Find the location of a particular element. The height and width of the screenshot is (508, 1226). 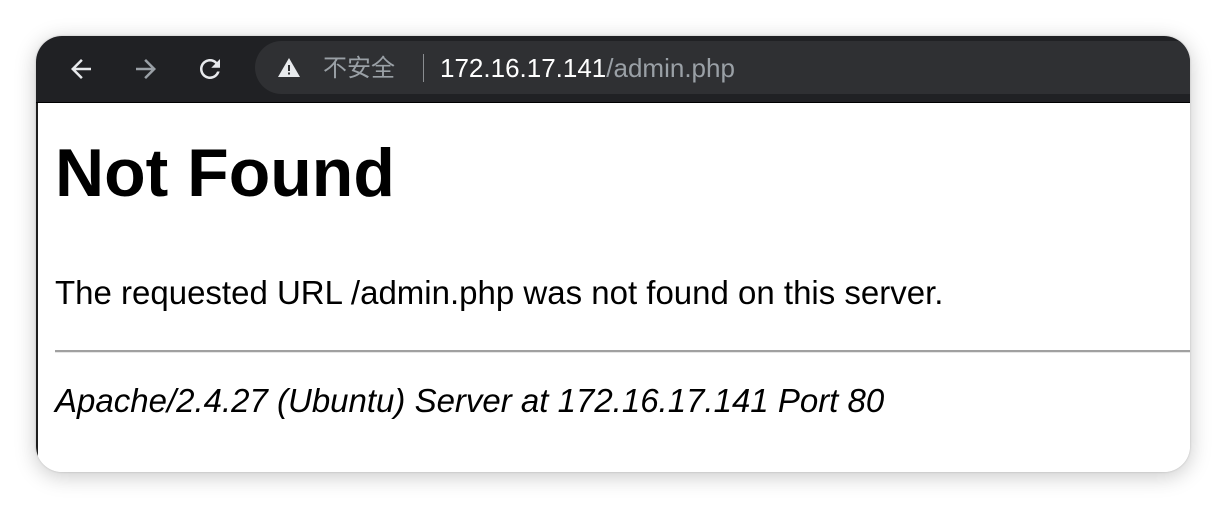

url-path: /admin.php is located at coordinates (670, 68).